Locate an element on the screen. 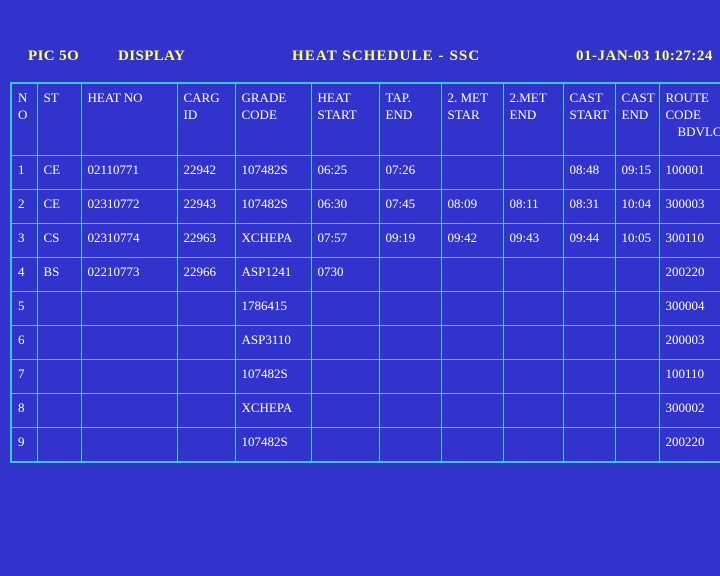 This screenshot has width=720, height=576. cell-cast-end: 10:05 is located at coordinates (637, 240).